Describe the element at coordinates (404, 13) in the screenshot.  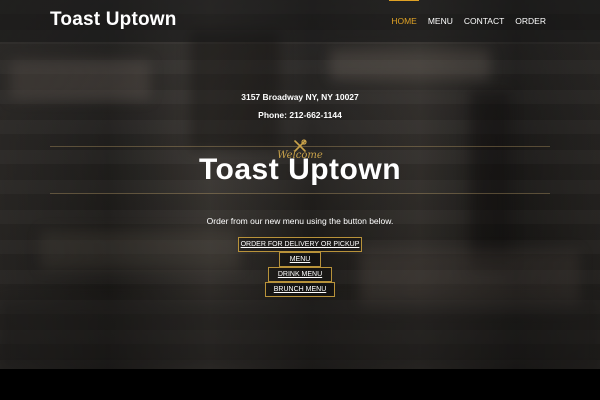
I see `nav-home: HOME` at that location.